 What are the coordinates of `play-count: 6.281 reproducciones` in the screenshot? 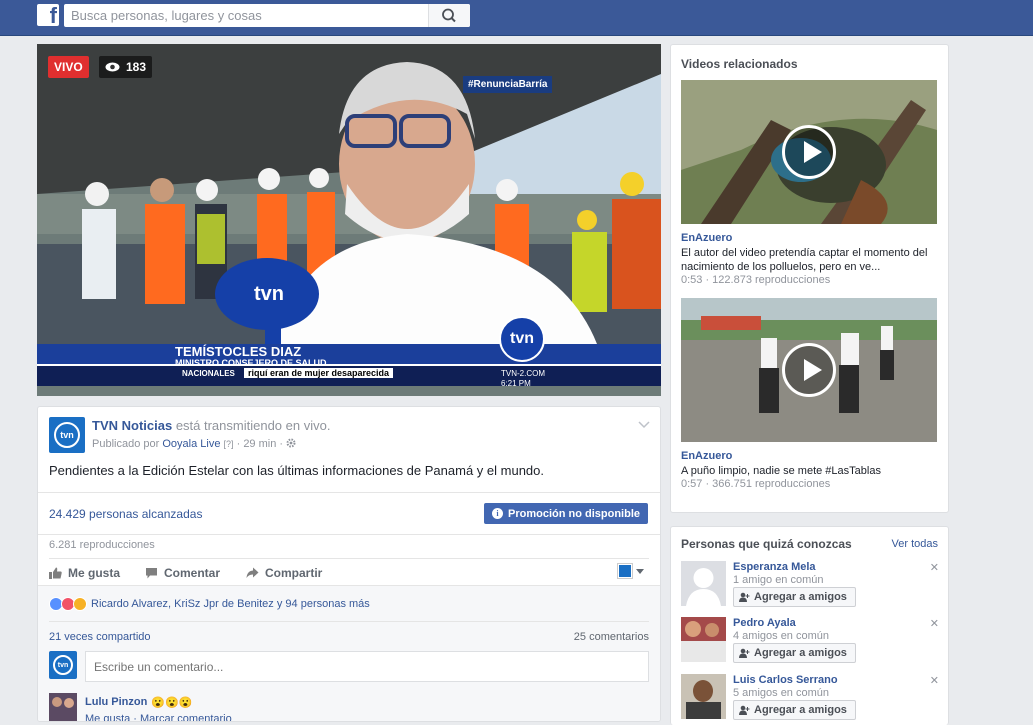 It's located at (102, 545).